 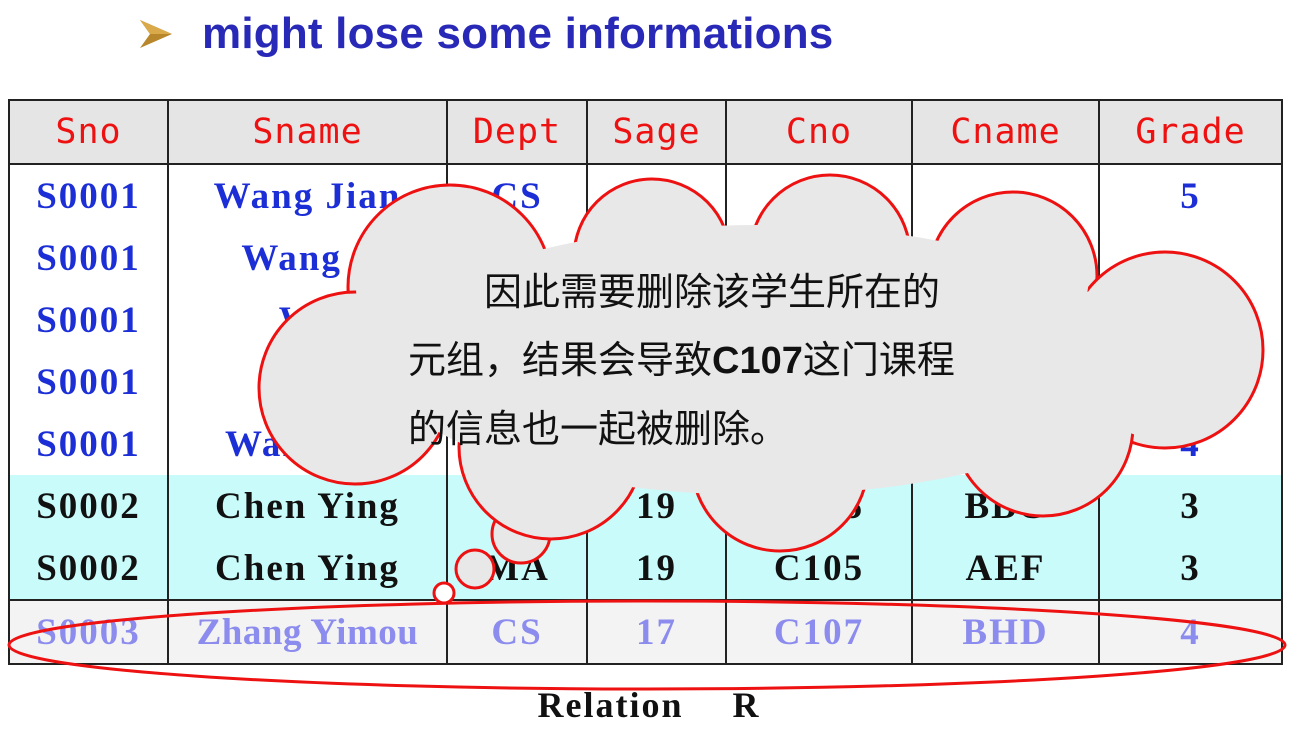 I want to click on cell-sage: 17, so click(x=656, y=631).